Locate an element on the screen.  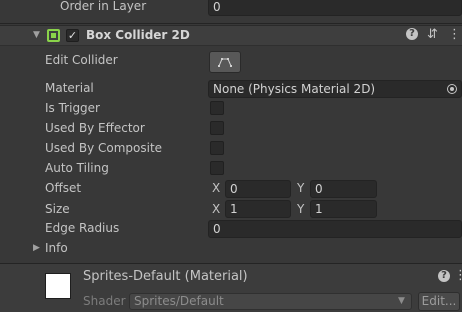
auto-tiling-checkbox is located at coordinates (217, 168).